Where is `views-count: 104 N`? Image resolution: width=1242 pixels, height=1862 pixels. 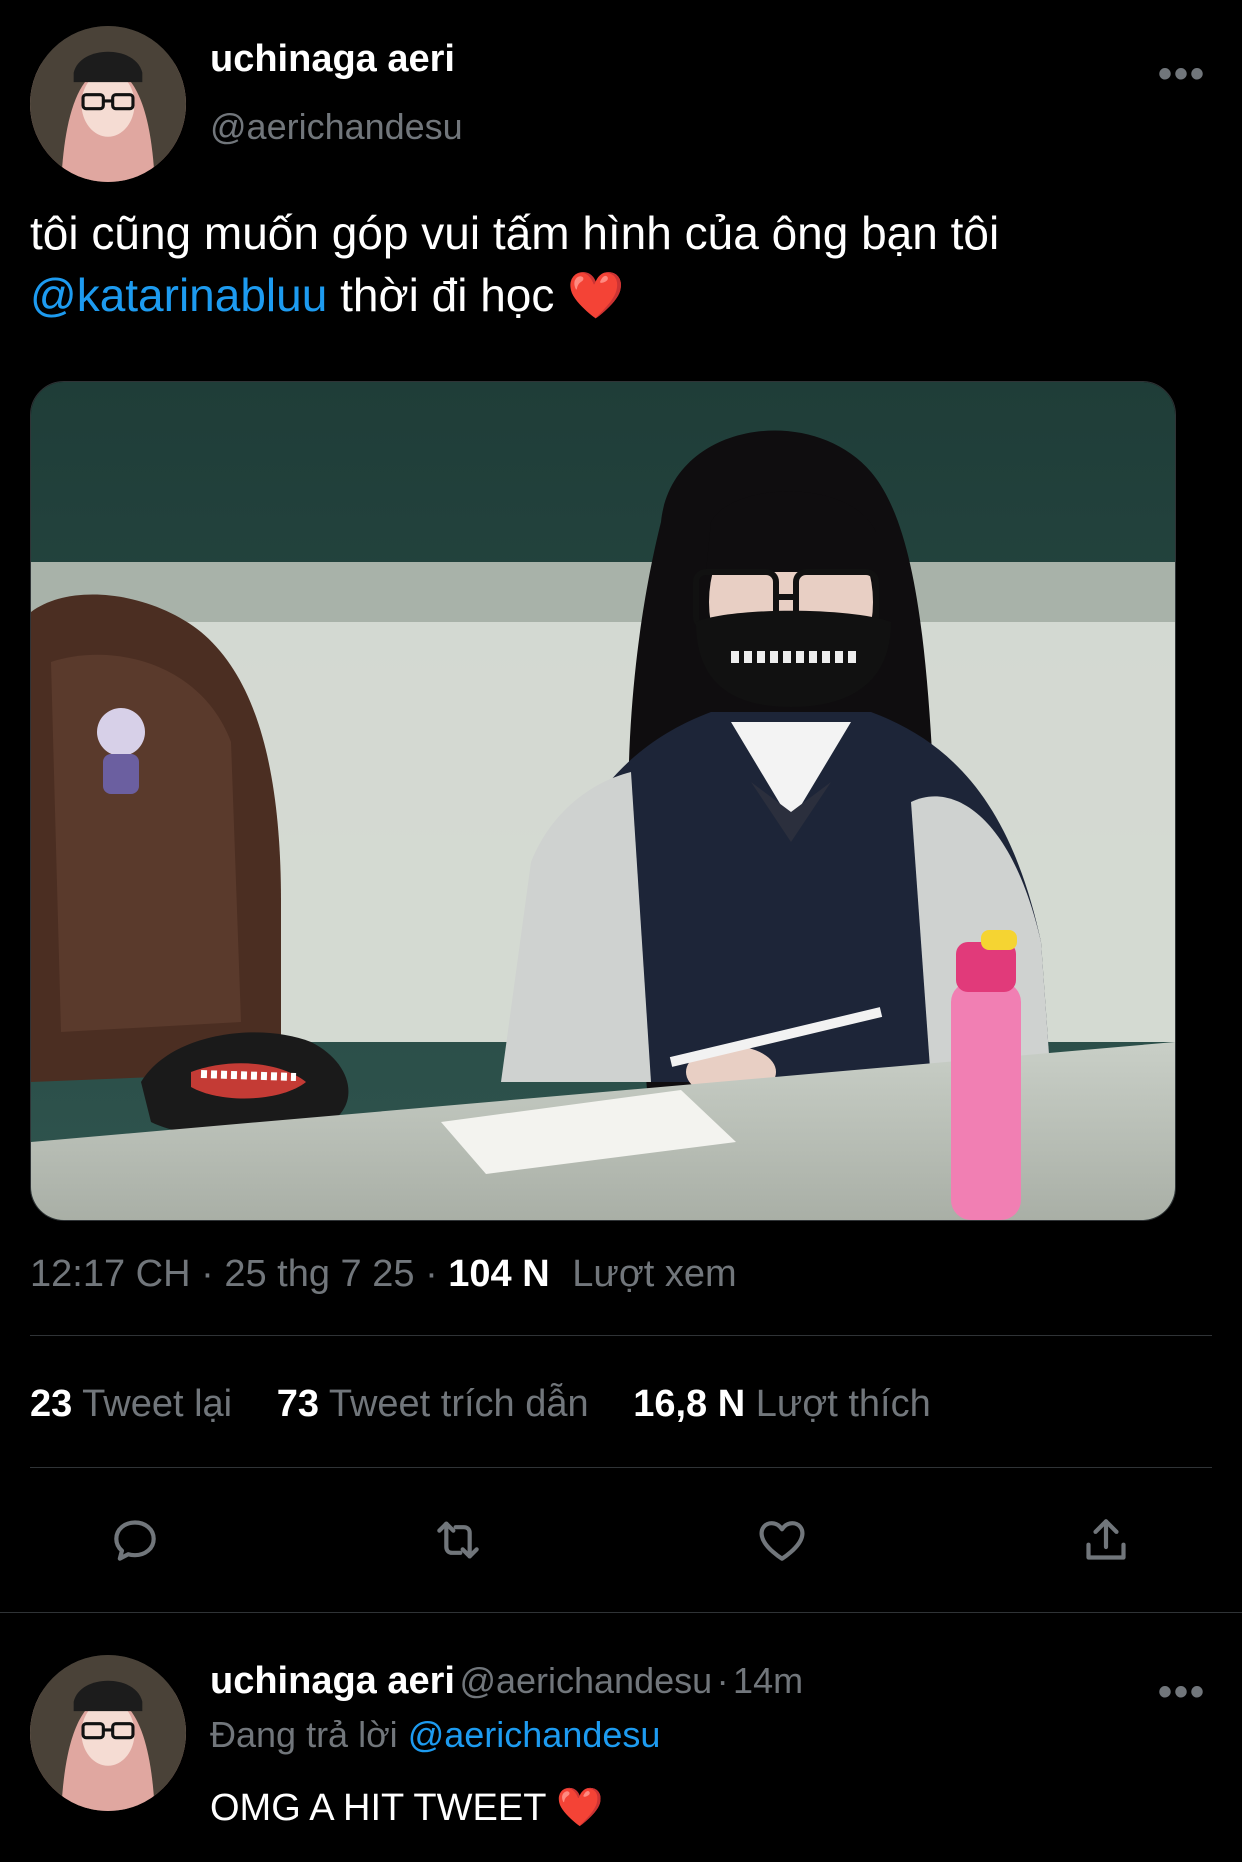
views-count: 104 N is located at coordinates (499, 1274).